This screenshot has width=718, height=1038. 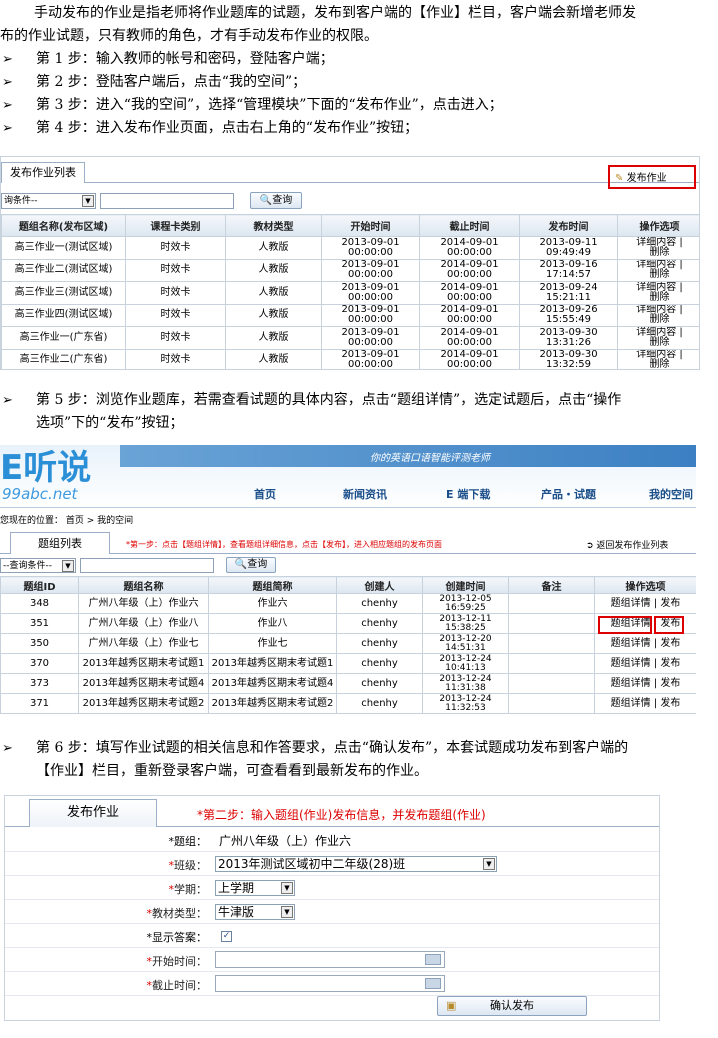 I want to click on table-cell: 时效卡, so click(x=175, y=358).